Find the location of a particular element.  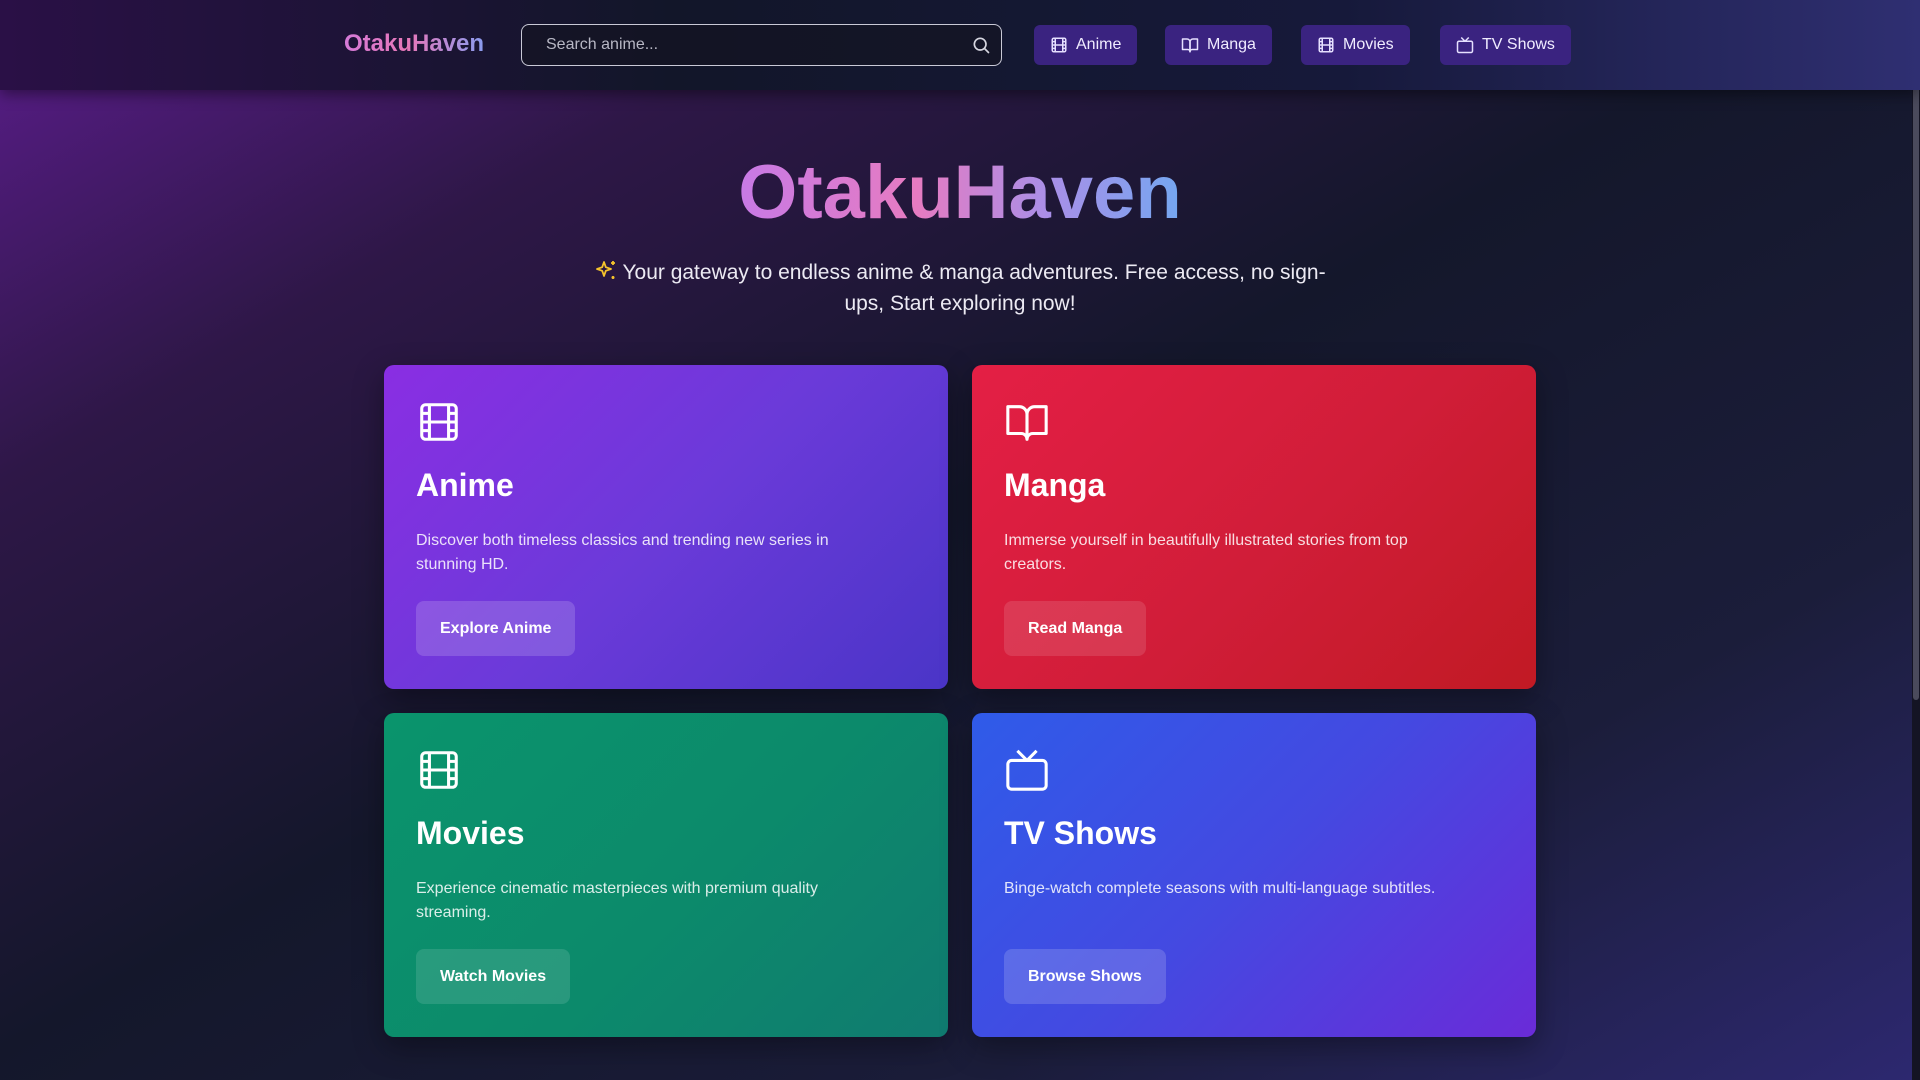

search-input is located at coordinates (761, 45).